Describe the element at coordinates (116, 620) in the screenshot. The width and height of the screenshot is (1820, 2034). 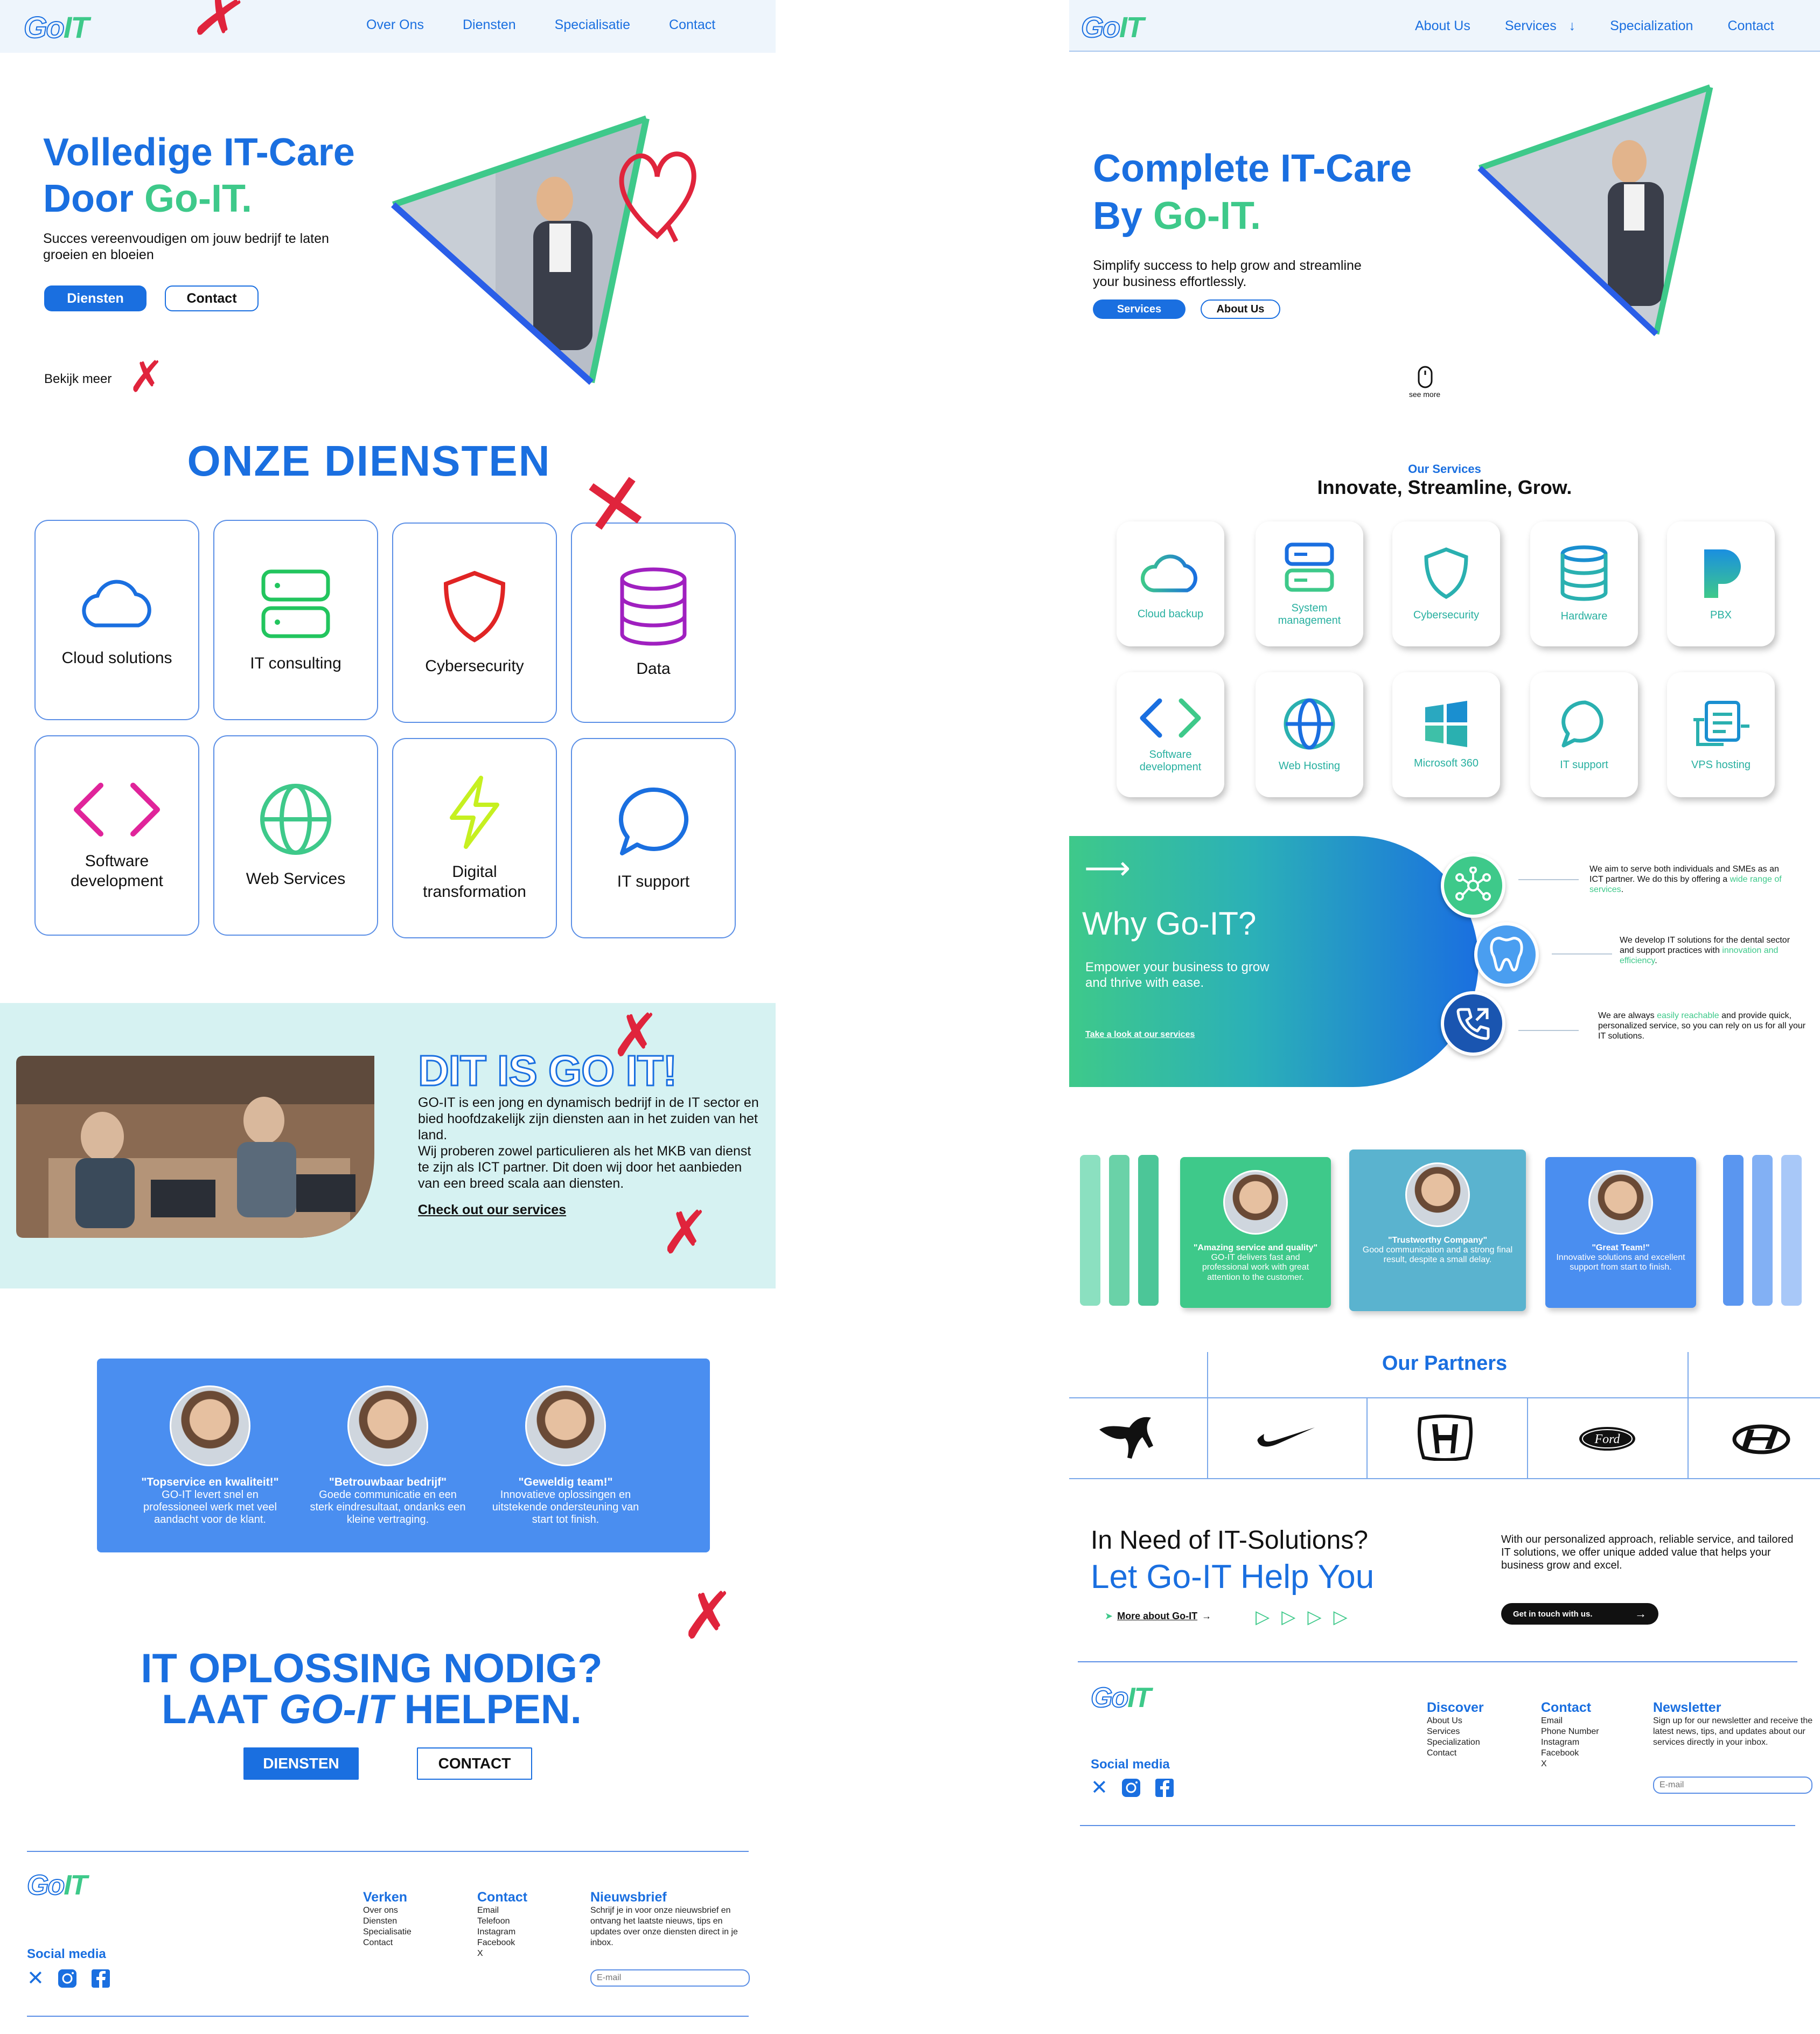
I see `service-card-cloud: Cloud solutions` at that location.